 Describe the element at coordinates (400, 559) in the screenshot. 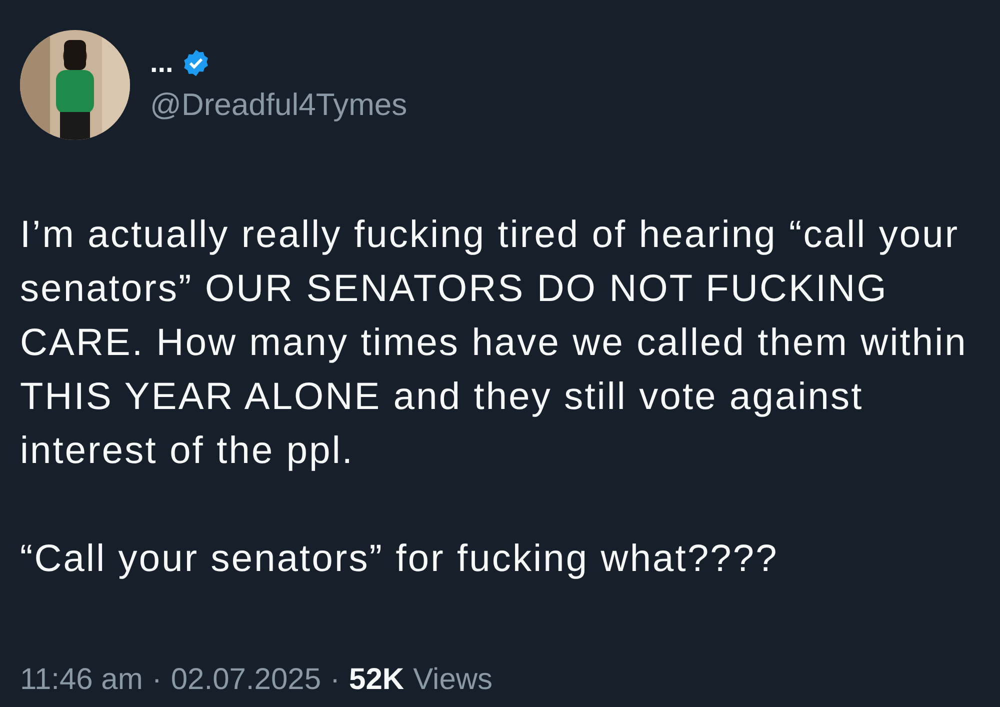

I see `tweet-text: “Call your senators” for fucking what????` at that location.